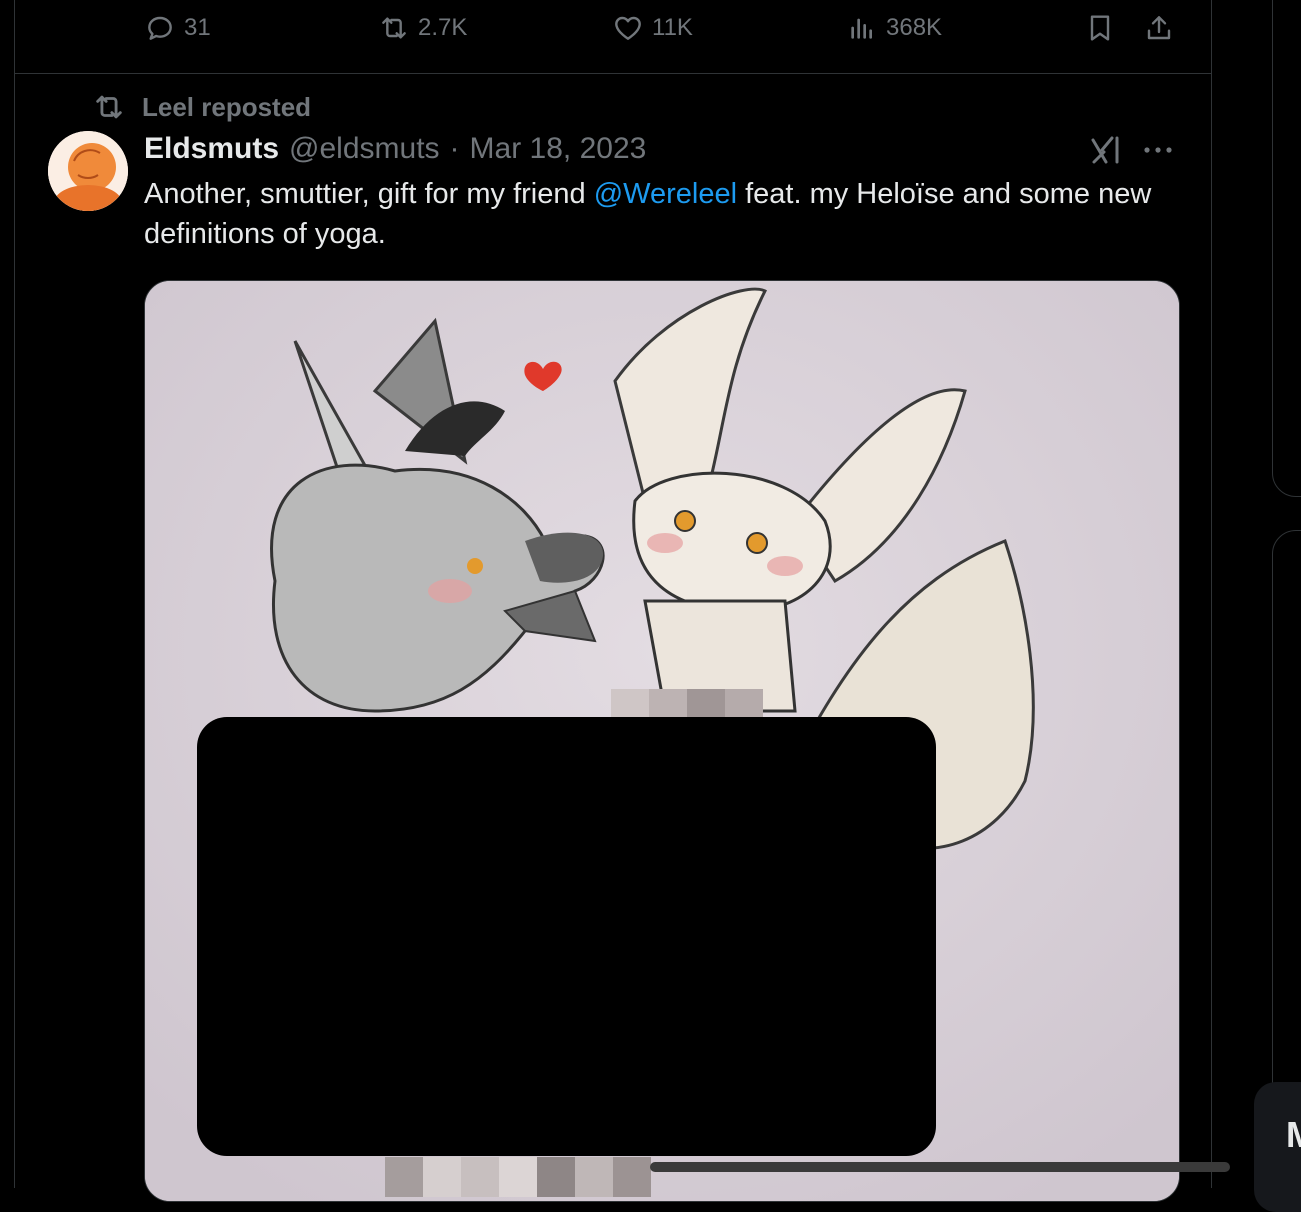 The image size is (1301, 1212). What do you see at coordinates (177, 28) in the screenshot?
I see `reply-button: 31` at bounding box center [177, 28].